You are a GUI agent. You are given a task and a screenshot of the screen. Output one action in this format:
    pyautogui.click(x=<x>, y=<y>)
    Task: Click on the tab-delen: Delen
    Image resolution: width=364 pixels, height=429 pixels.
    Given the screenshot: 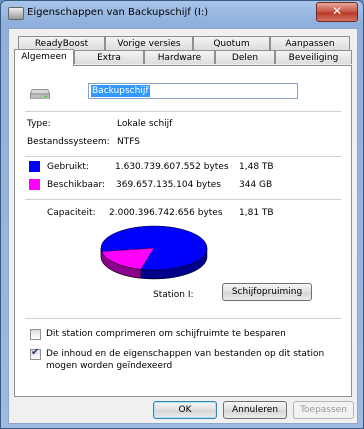 What is the action you would take?
    pyautogui.click(x=245, y=57)
    